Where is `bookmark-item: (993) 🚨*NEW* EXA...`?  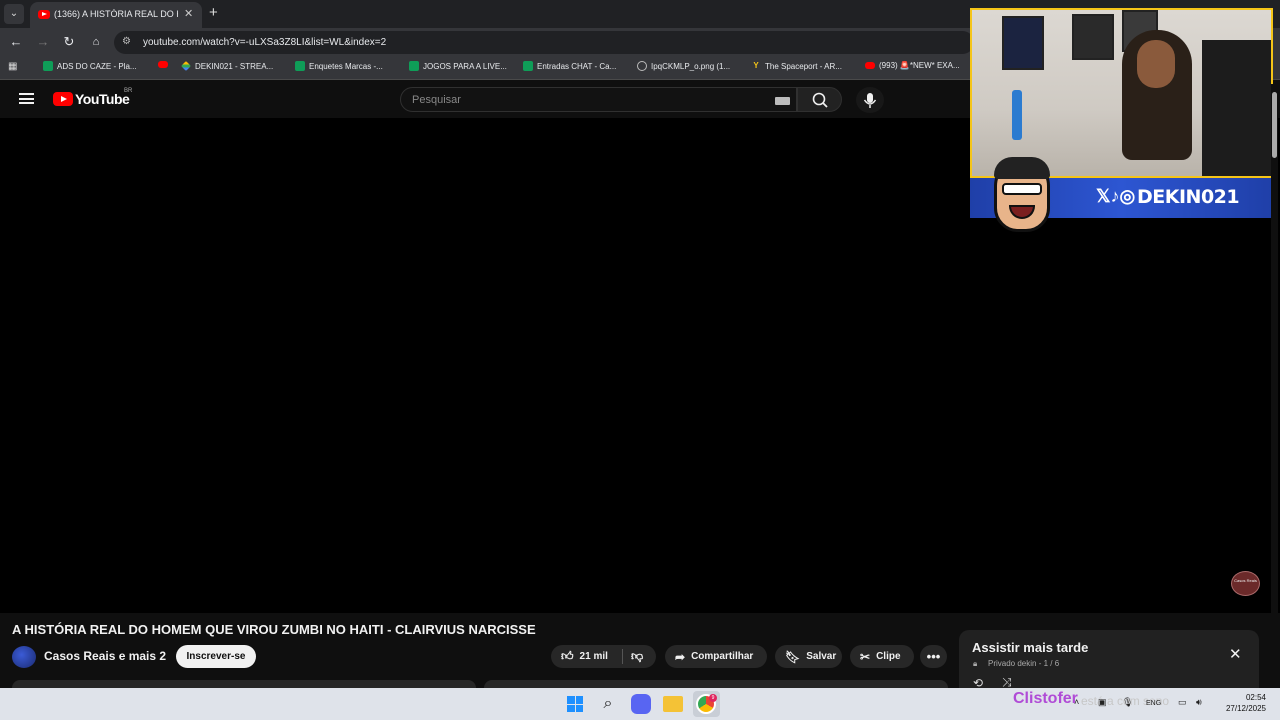 bookmark-item: (993) 🚨*NEW* EXA... is located at coordinates (912, 65).